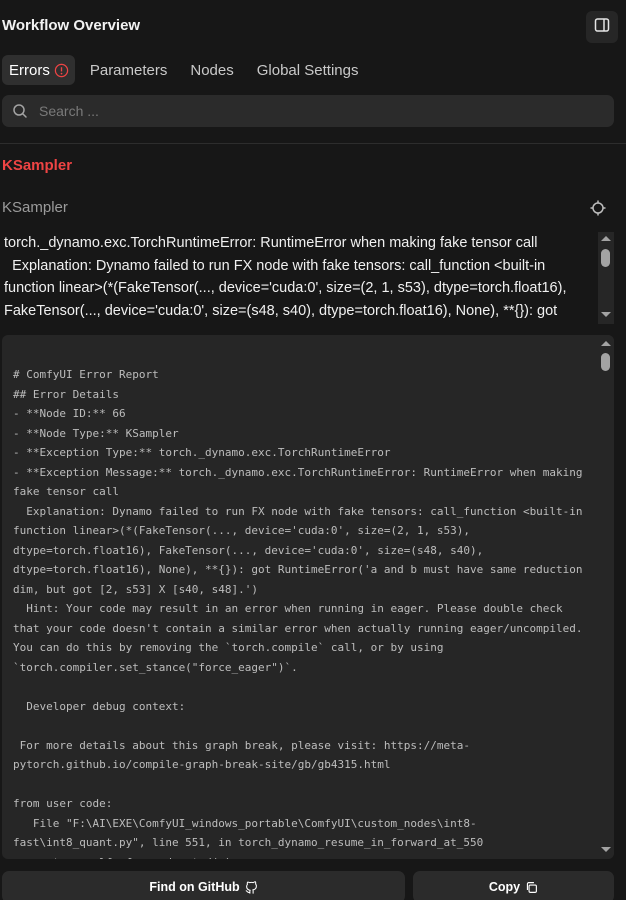  What do you see at coordinates (606, 278) in the screenshot?
I see `error-message-scrollbar` at bounding box center [606, 278].